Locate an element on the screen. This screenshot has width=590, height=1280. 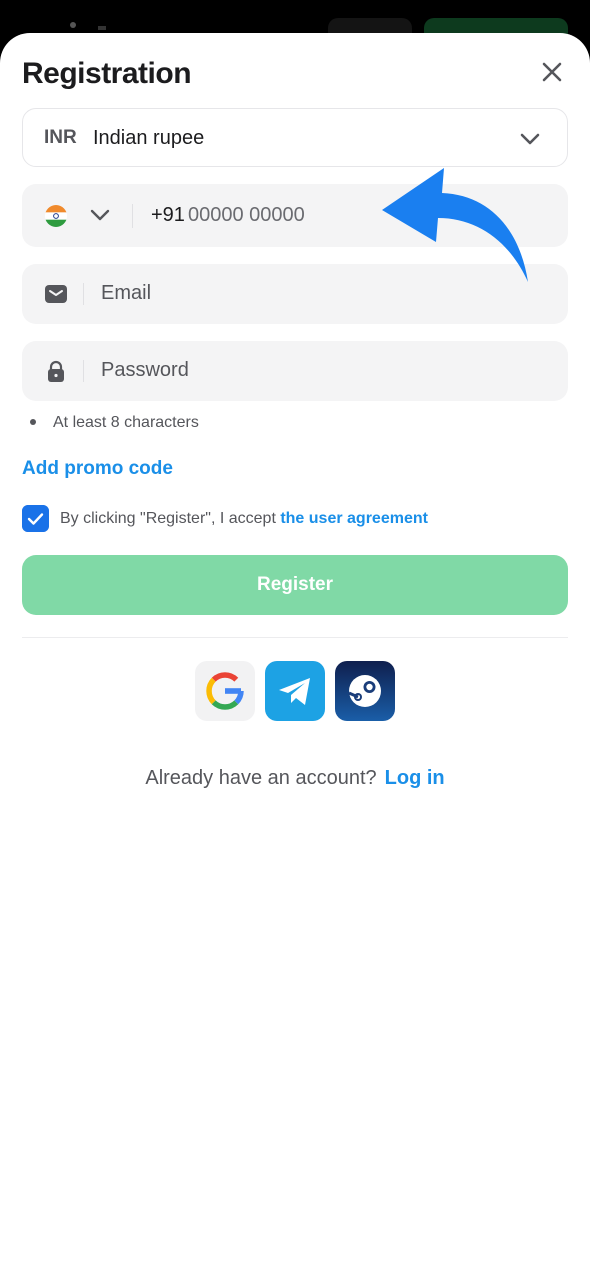
login-link: Log in is located at coordinates (415, 778).